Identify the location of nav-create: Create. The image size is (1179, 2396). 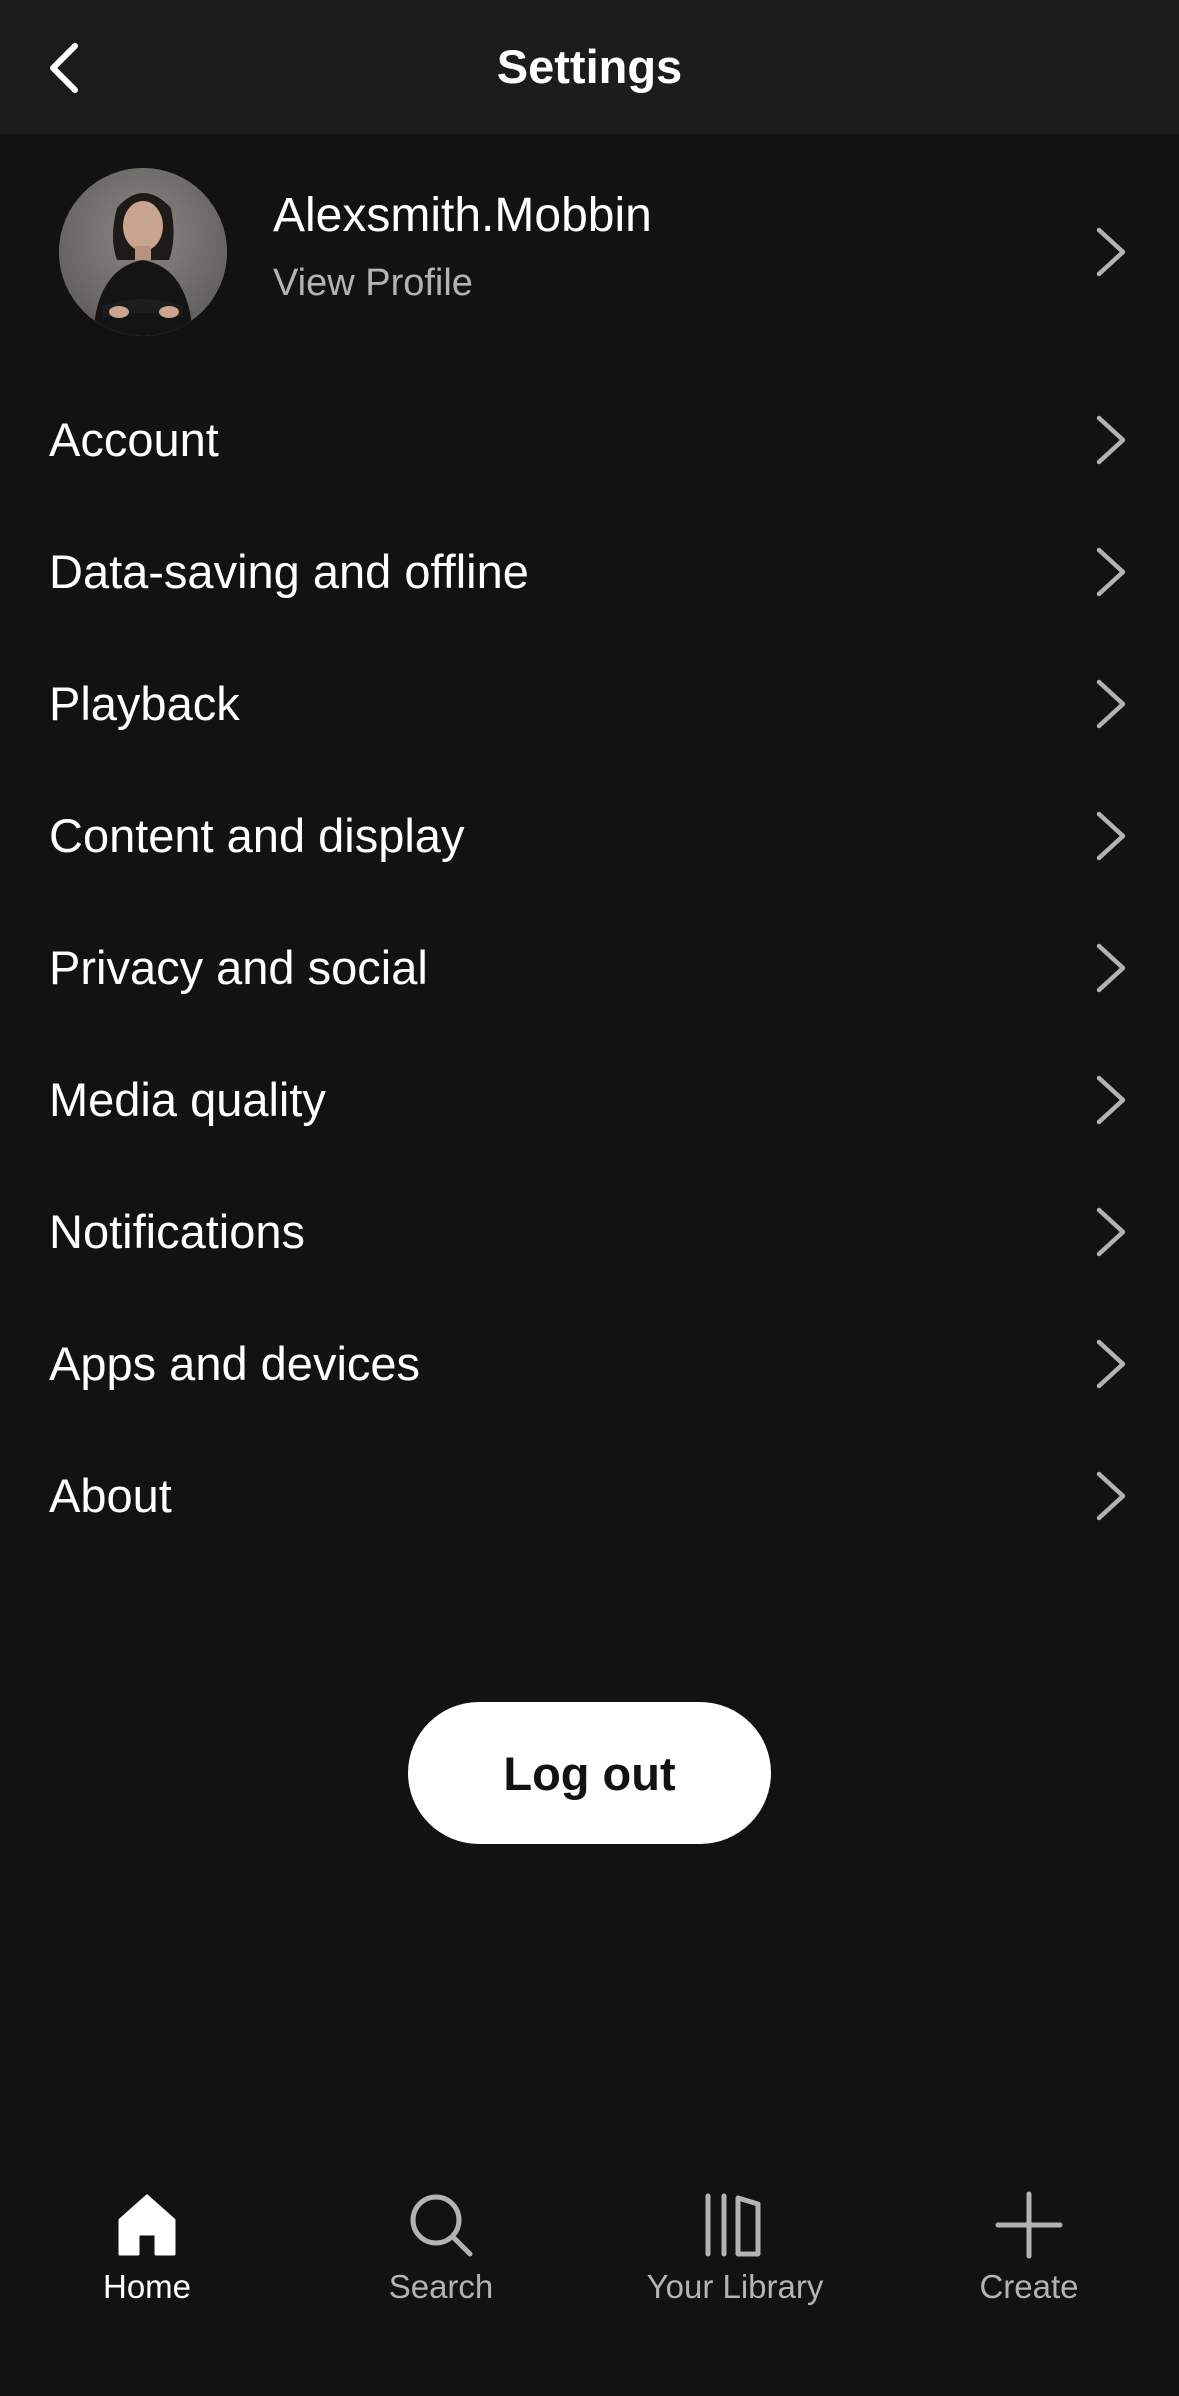
(1029, 2248).